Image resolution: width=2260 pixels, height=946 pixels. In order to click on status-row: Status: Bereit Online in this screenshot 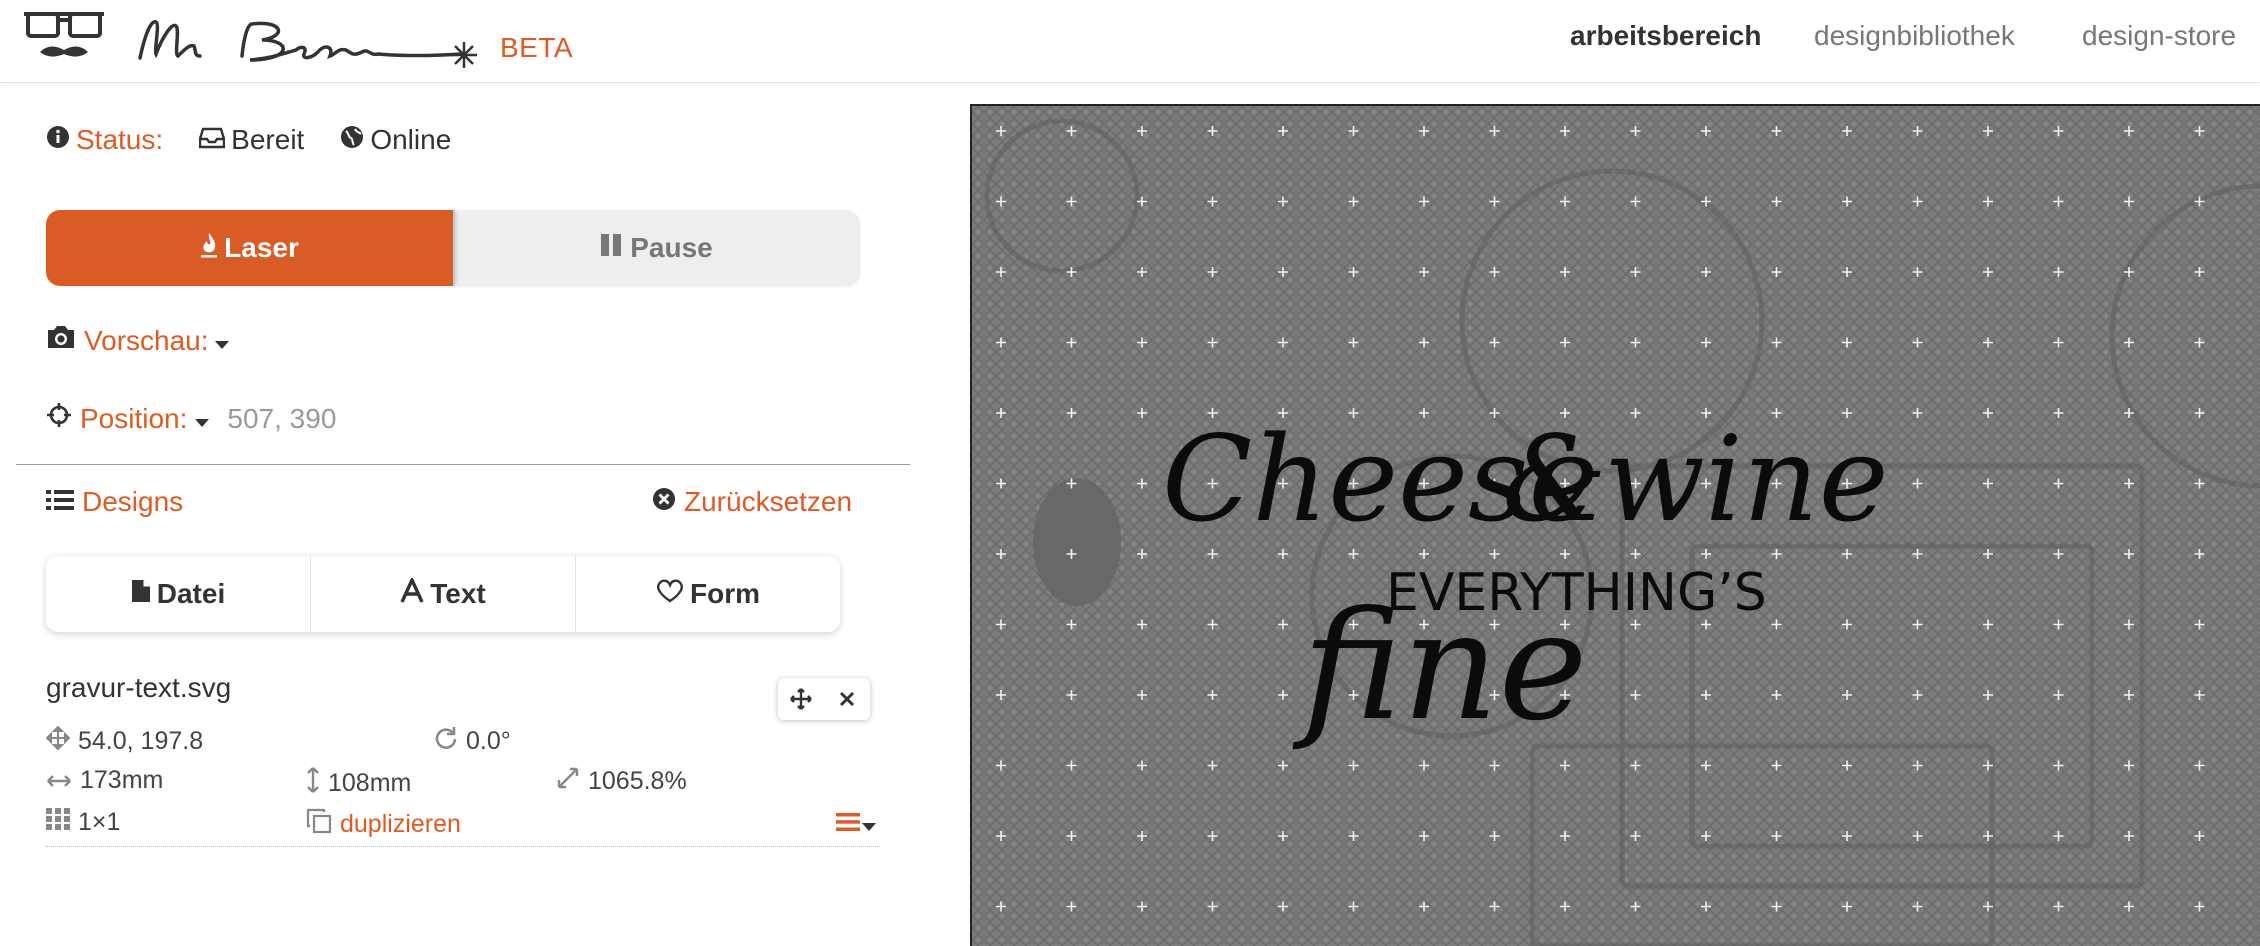, I will do `click(248, 140)`.